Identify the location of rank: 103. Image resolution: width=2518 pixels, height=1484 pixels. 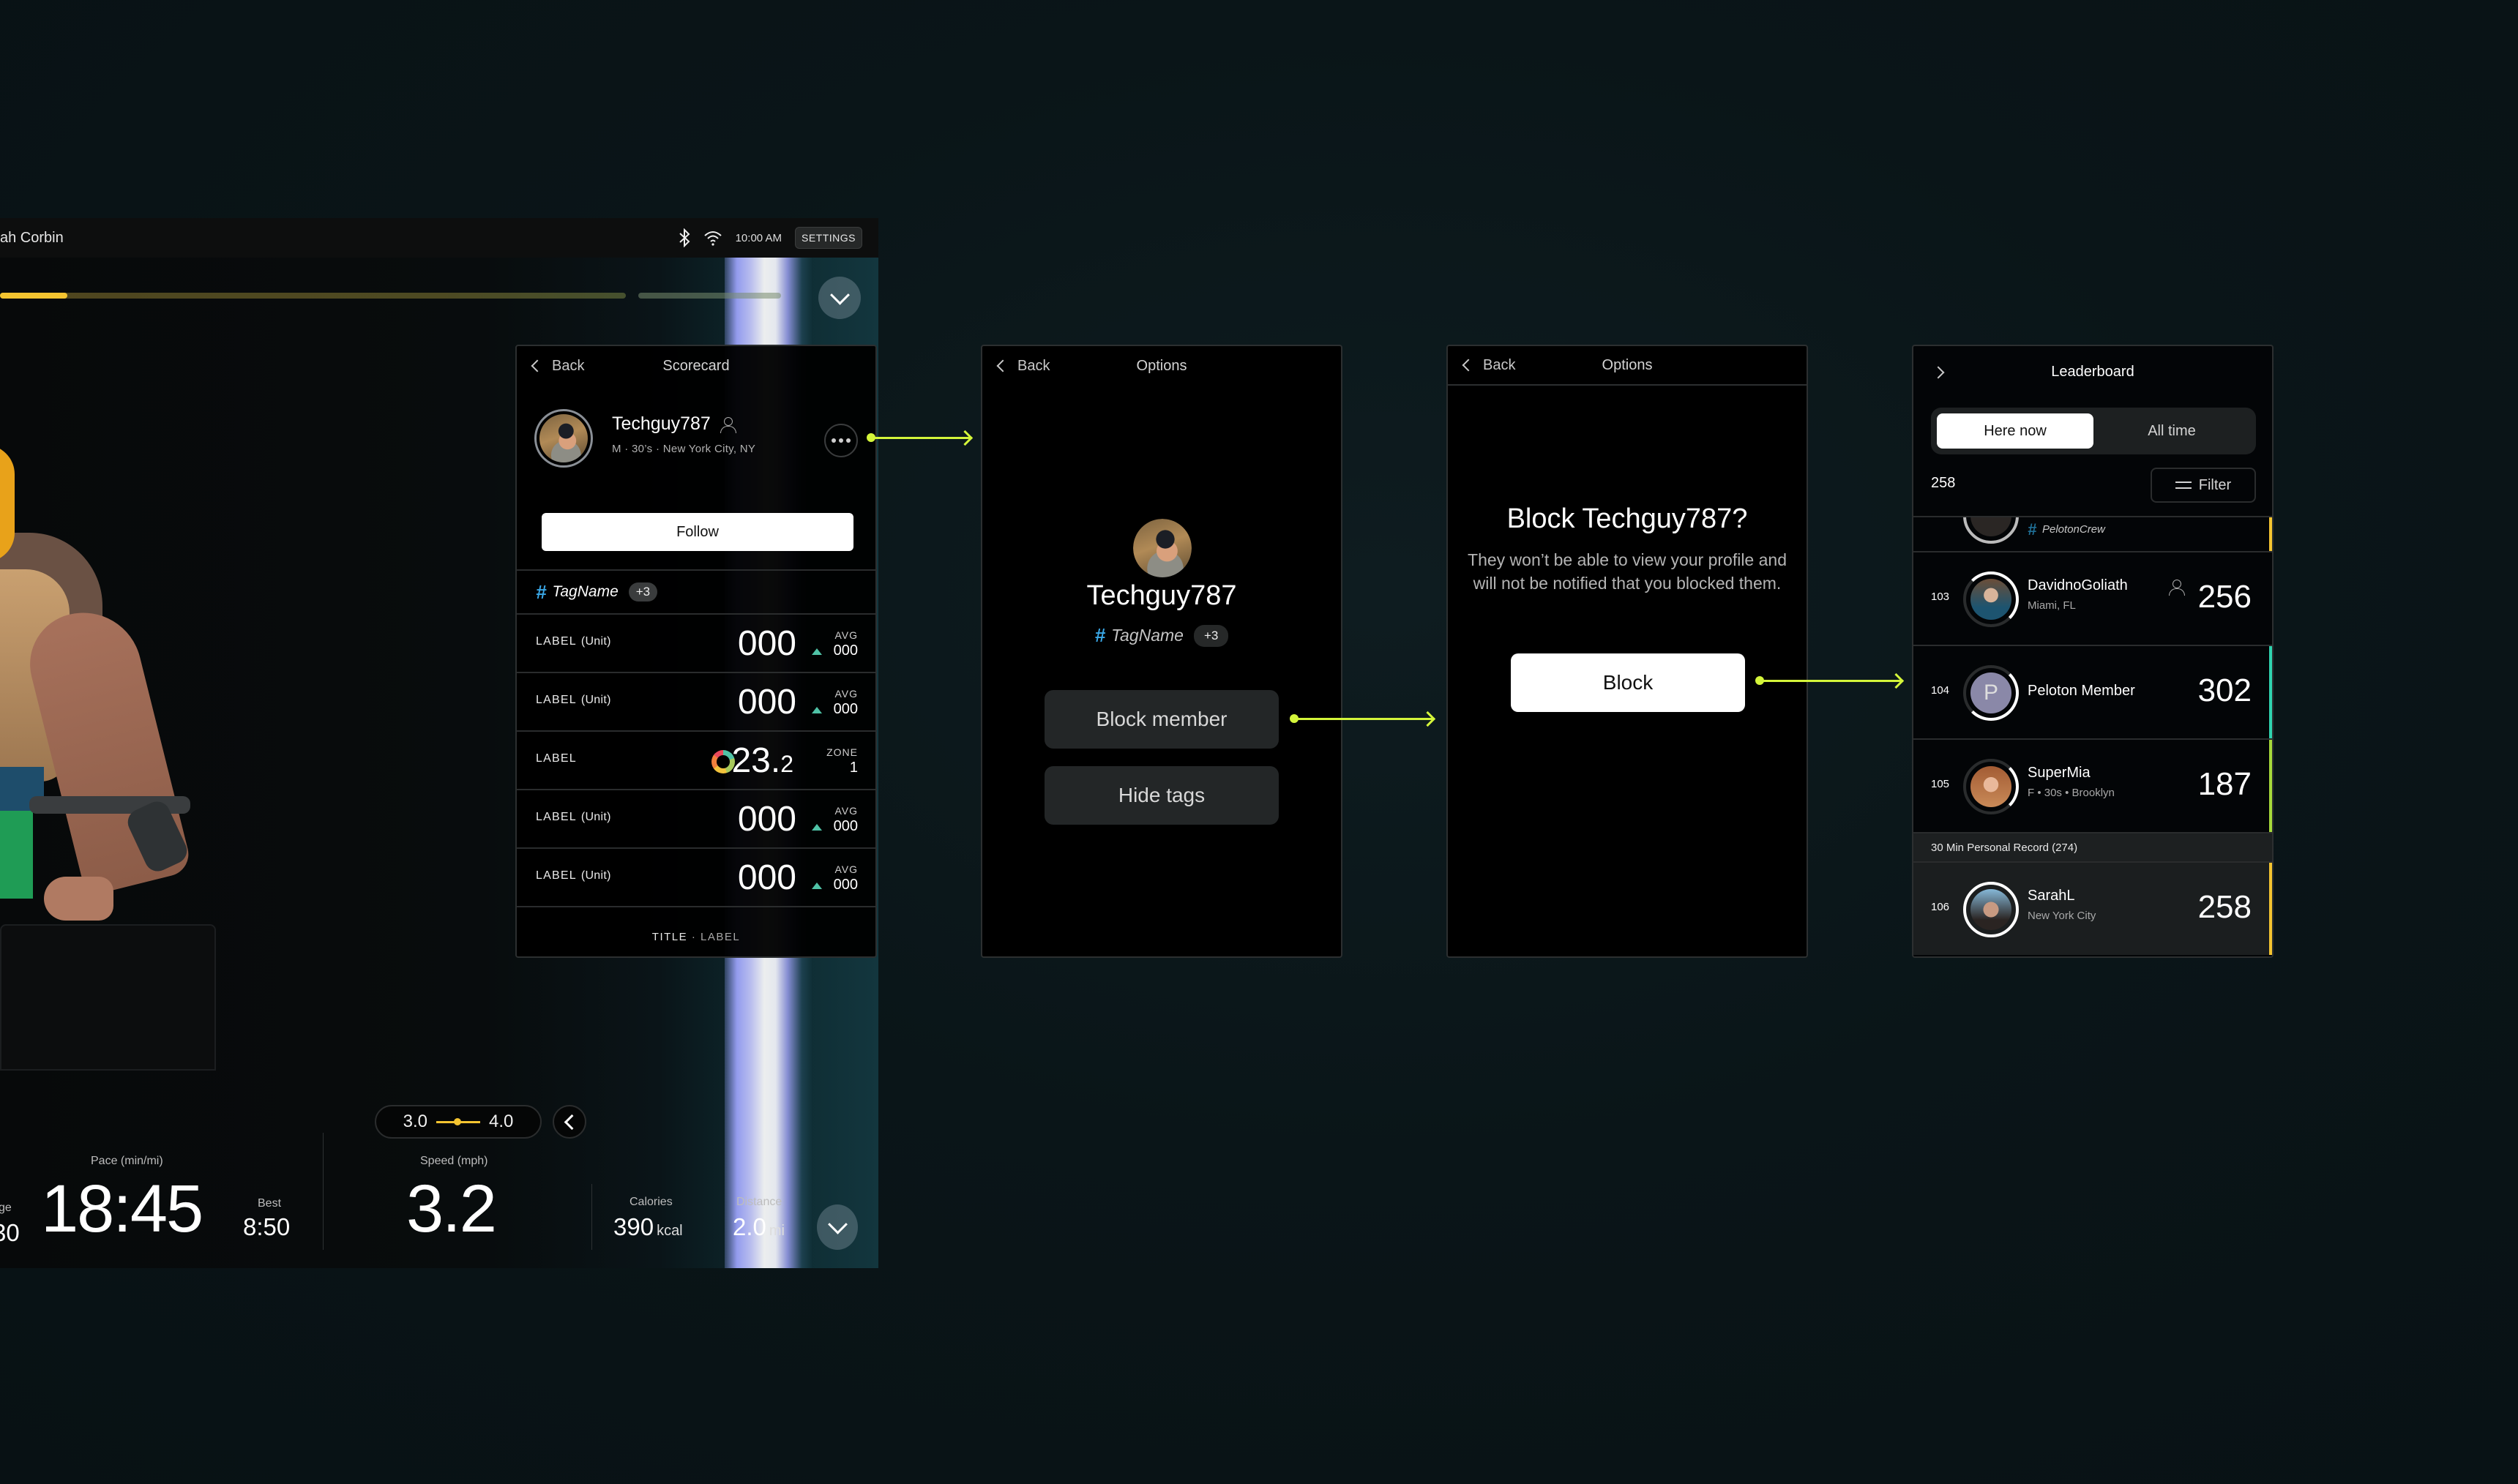
(1940, 597).